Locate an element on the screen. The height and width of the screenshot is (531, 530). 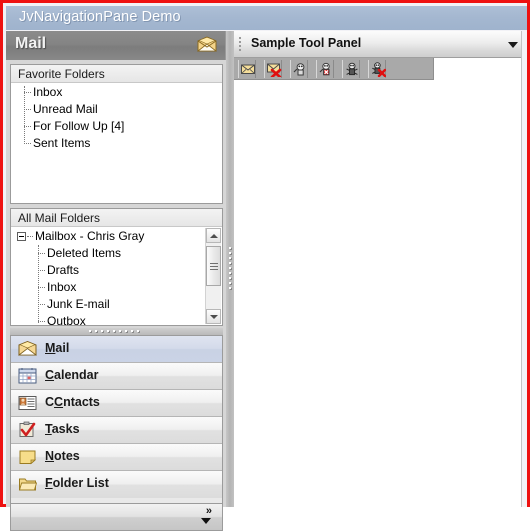
nav-pane-header: Mail is located at coordinates (116, 45).